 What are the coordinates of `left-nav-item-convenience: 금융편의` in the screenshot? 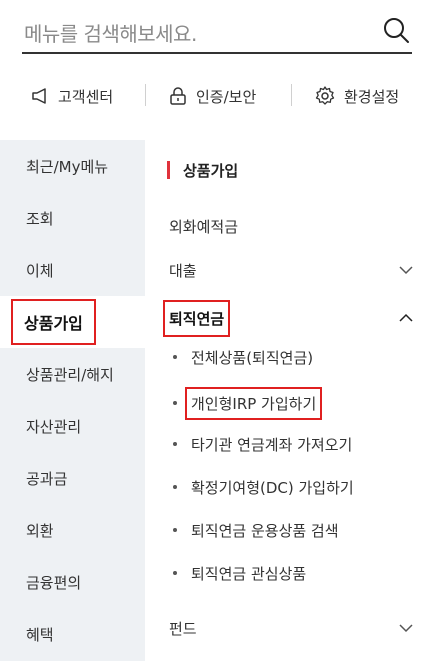 It's located at (72, 582).